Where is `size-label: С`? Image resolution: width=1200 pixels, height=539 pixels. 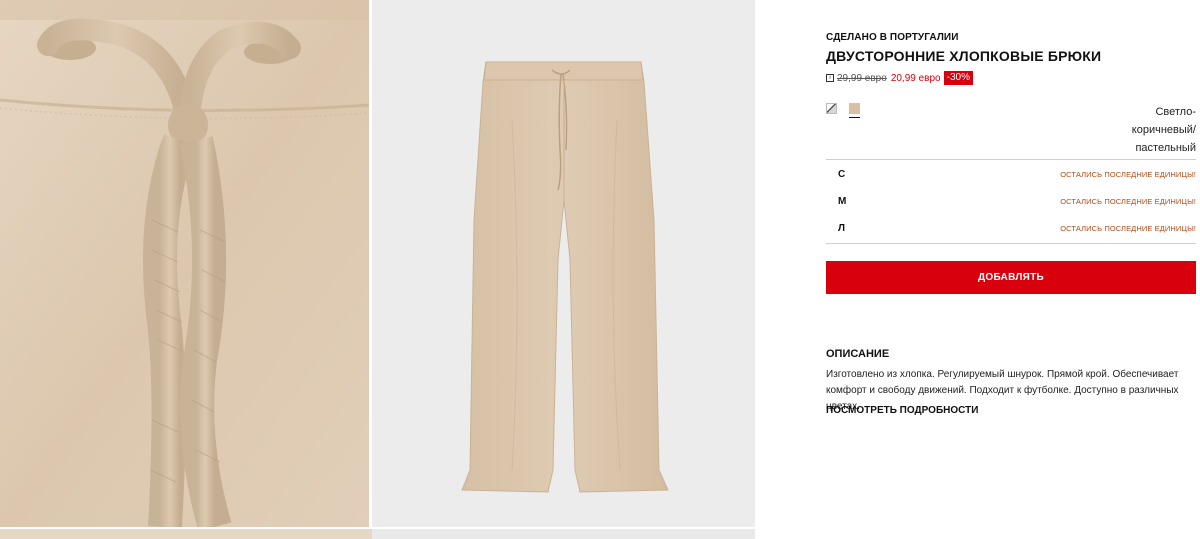
size-label: С is located at coordinates (842, 174).